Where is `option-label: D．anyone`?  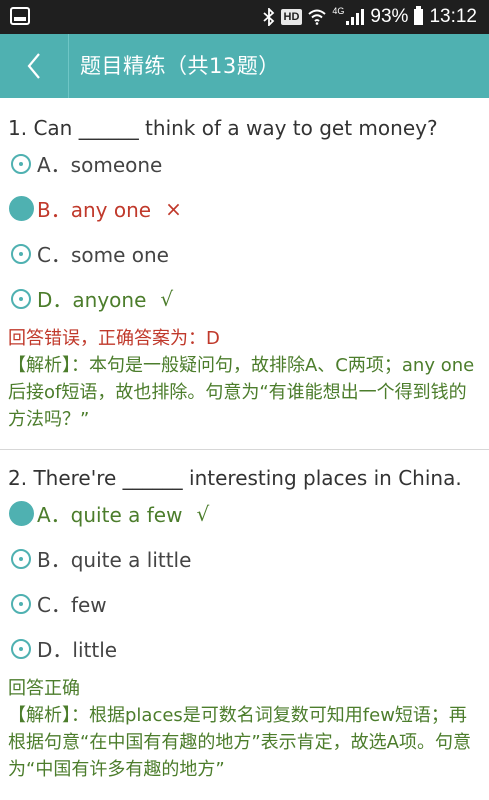 option-label: D．anyone is located at coordinates (92, 300).